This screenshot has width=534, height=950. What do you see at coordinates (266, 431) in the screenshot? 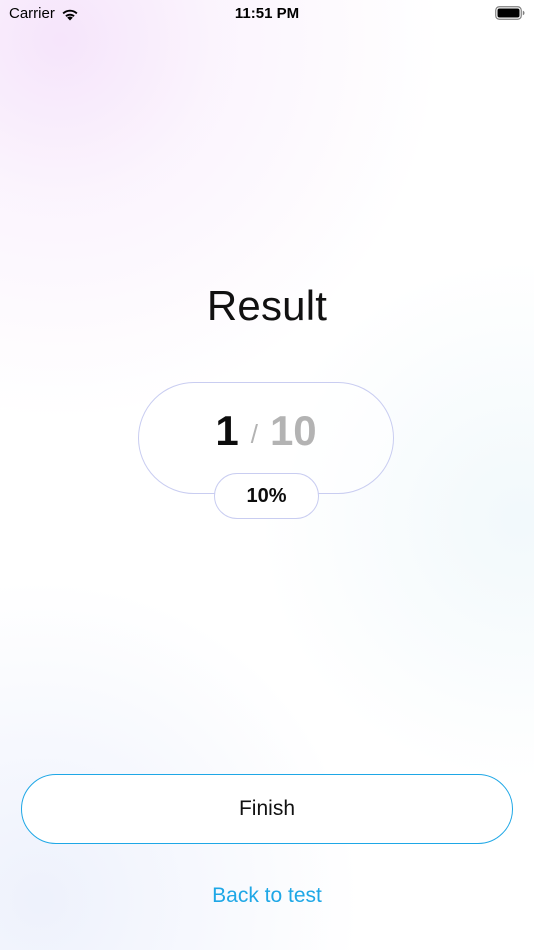
I see `score-row: 1 / 10` at bounding box center [266, 431].